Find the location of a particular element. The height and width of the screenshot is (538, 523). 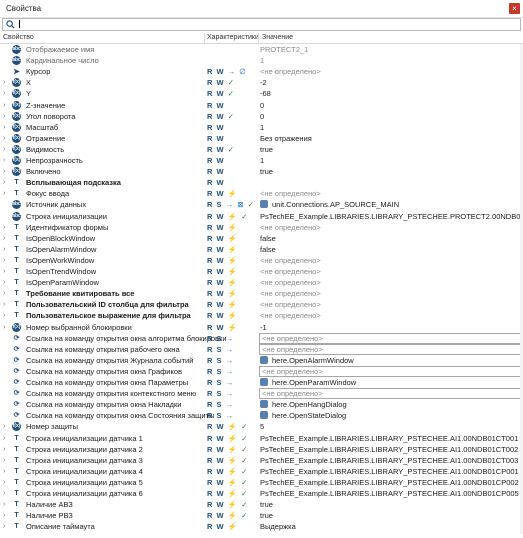

property-row: › T Описание таймаута R W ⚡ Выдержка is located at coordinates (261, 526).